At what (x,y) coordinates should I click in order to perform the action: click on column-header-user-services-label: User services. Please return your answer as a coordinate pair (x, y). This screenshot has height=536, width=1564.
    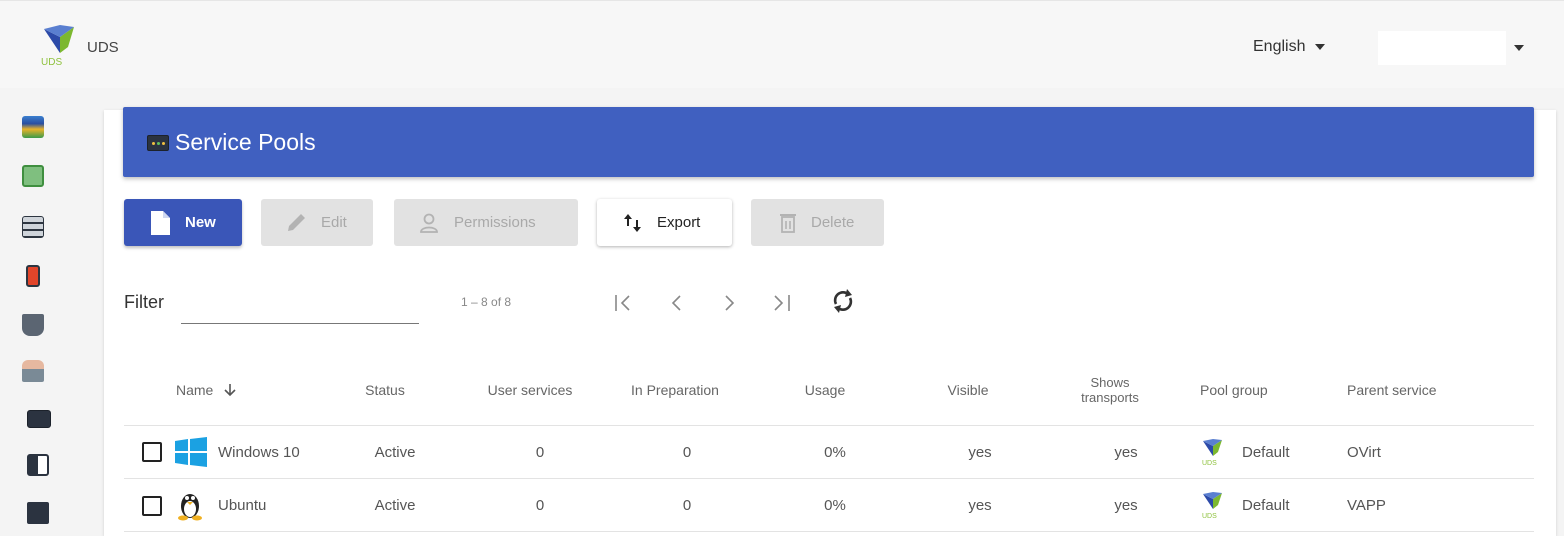
    Looking at the image, I should click on (530, 390).